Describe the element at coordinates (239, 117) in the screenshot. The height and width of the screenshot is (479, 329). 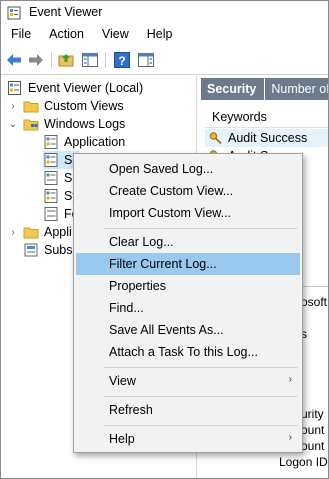
I see `column-header-label: Keywords` at that location.